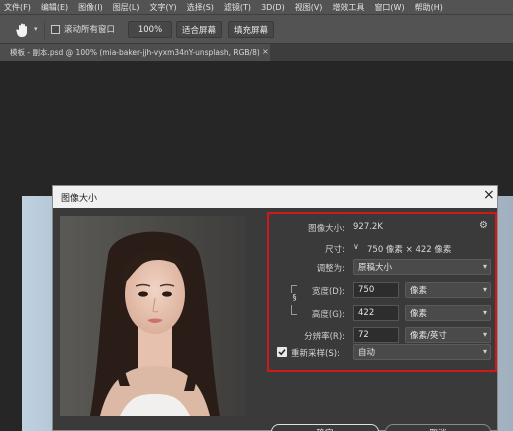  I want to click on width-input: 750, so click(376, 290).